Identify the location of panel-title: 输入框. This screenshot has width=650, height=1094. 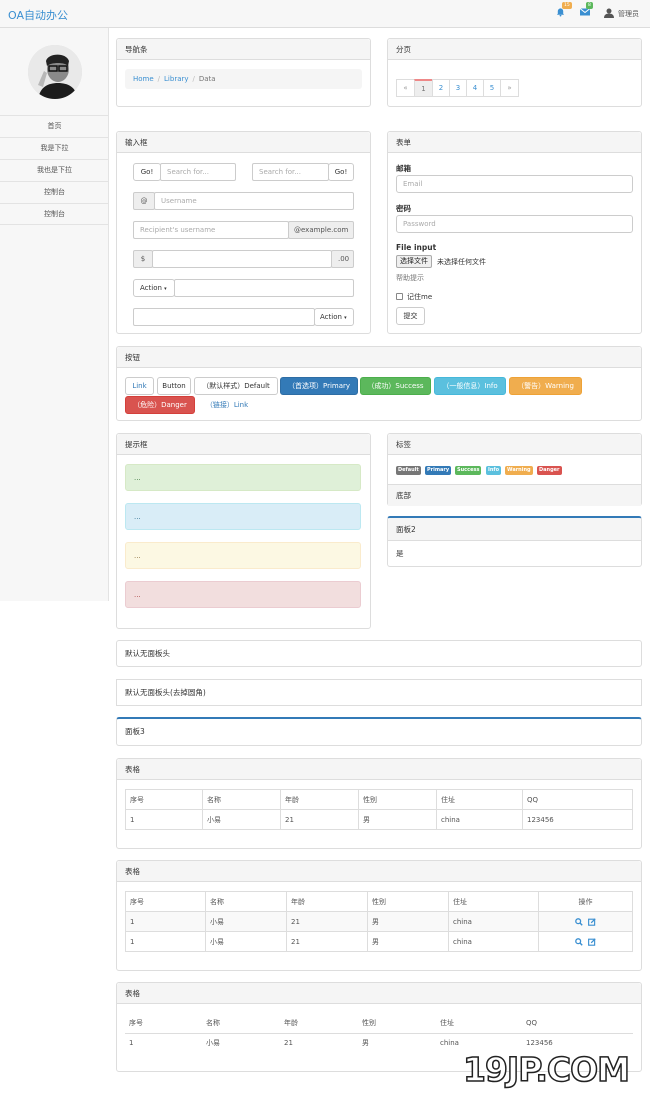
(243, 142).